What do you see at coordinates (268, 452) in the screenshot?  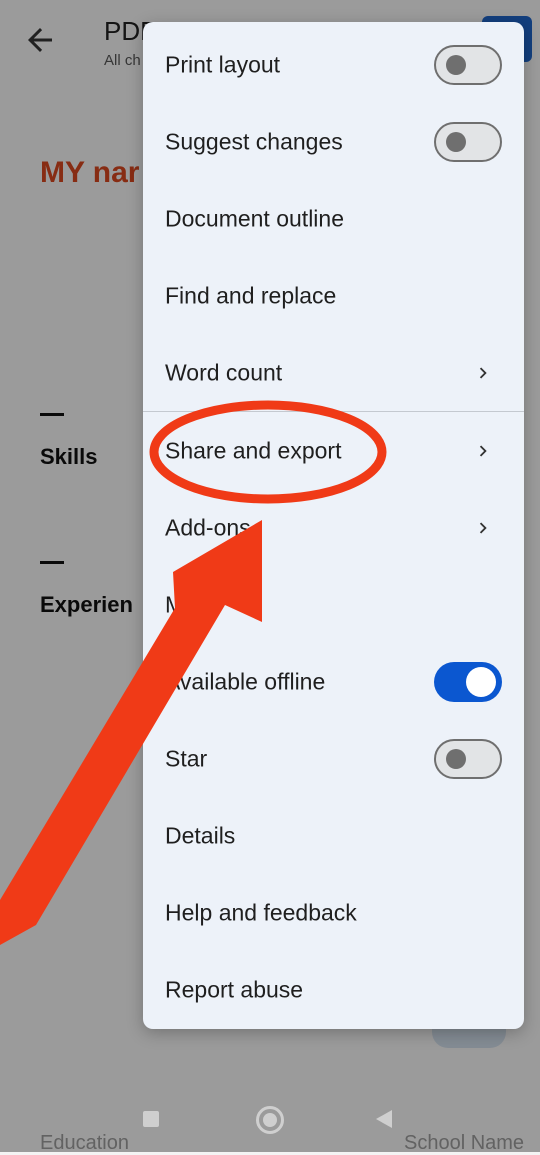 I see `highlight-ellipse` at bounding box center [268, 452].